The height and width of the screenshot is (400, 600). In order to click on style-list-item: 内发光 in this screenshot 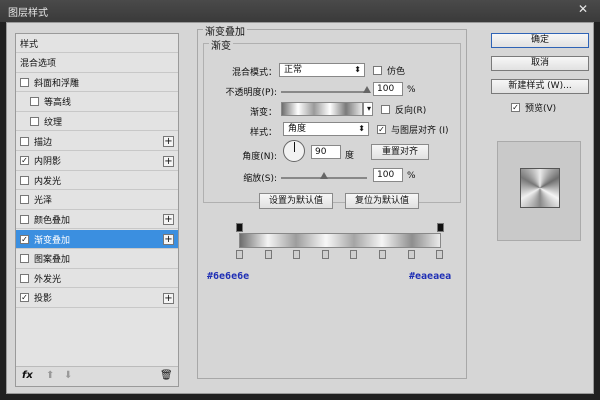, I will do `click(97, 181)`.